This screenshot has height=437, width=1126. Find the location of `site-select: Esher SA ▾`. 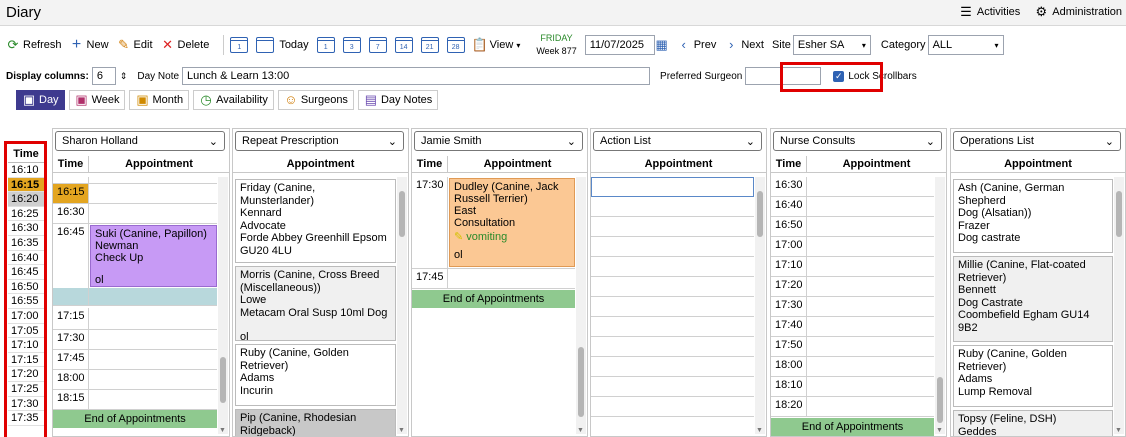

site-select: Esher SA ▾ is located at coordinates (831, 45).